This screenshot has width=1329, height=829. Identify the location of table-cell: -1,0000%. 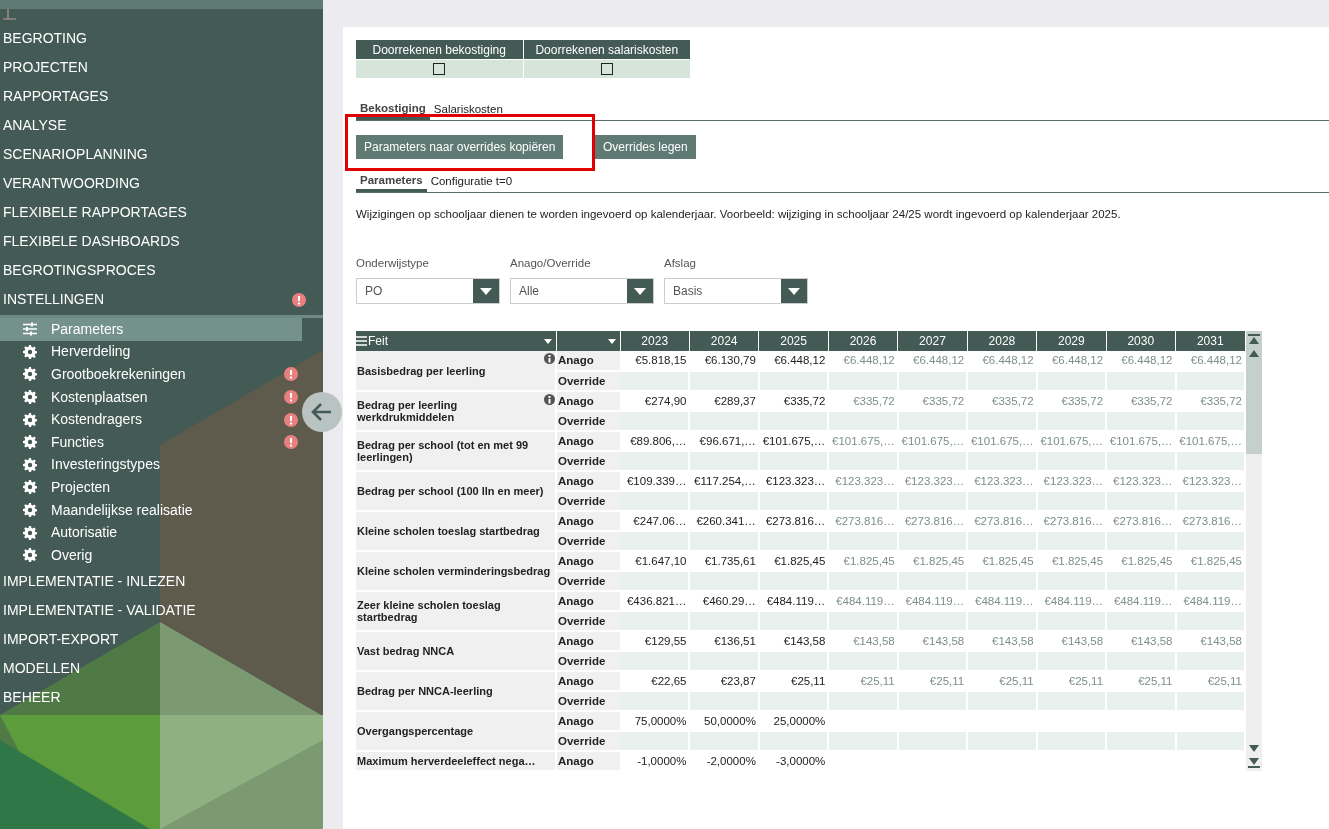
(655, 761).